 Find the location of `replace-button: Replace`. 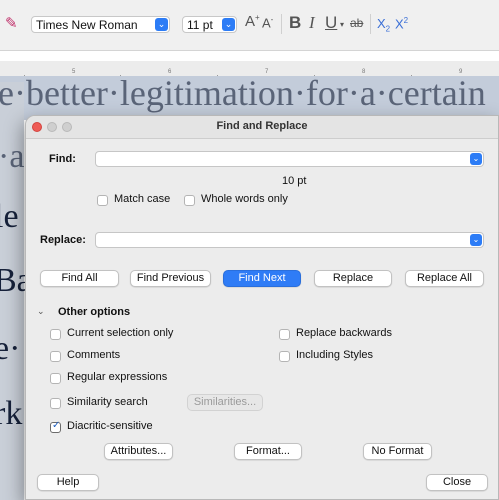

replace-button: Replace is located at coordinates (353, 278).